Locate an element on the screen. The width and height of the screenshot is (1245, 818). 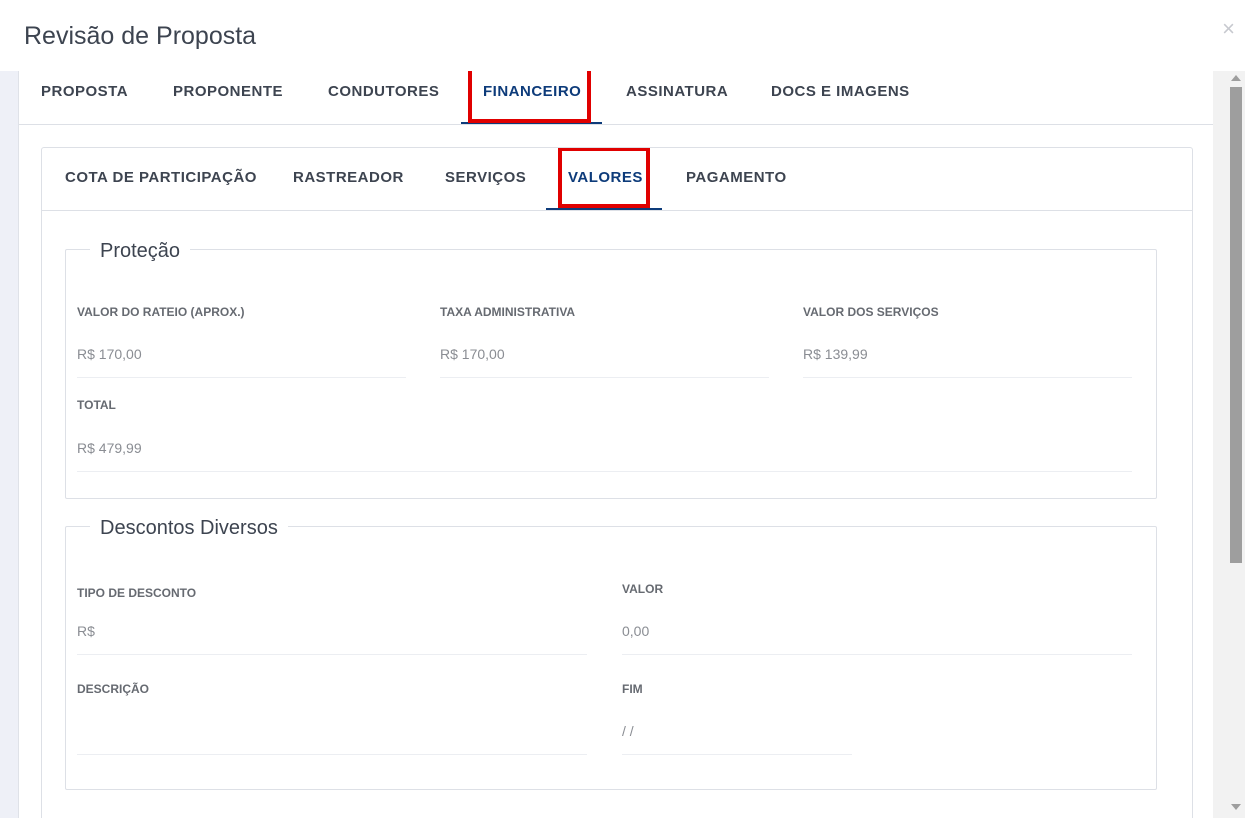
active-subtab-indicator is located at coordinates (604, 209).